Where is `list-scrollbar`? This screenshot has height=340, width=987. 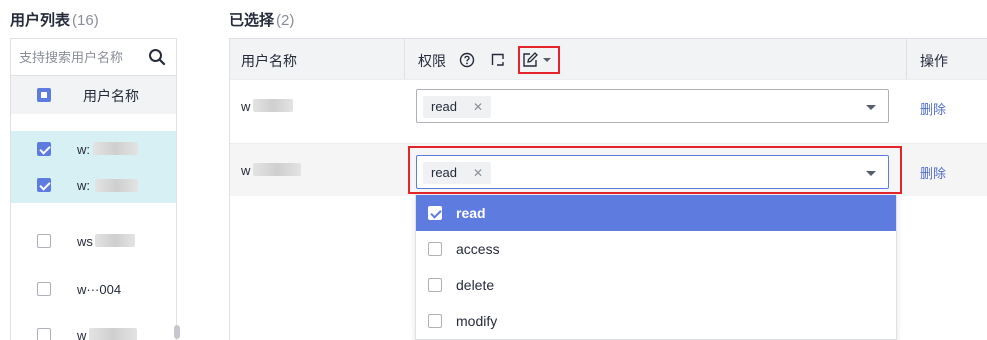
list-scrollbar is located at coordinates (177, 332).